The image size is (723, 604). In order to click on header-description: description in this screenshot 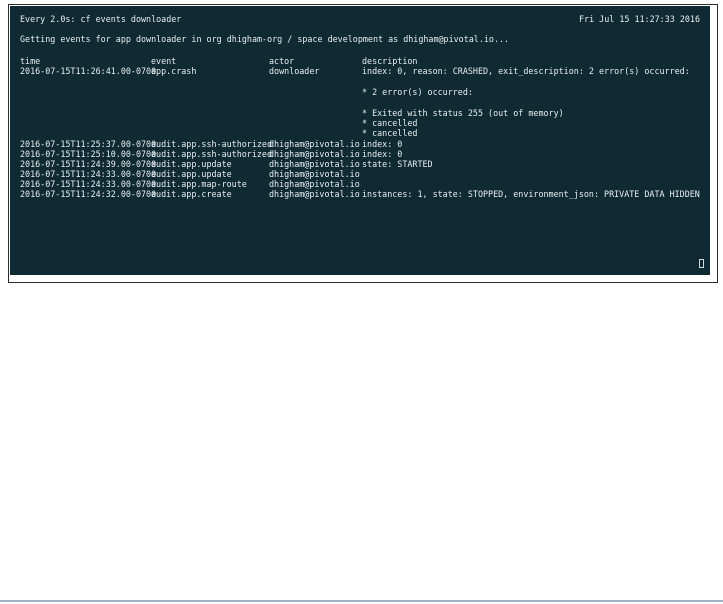, I will do `click(390, 61)`.